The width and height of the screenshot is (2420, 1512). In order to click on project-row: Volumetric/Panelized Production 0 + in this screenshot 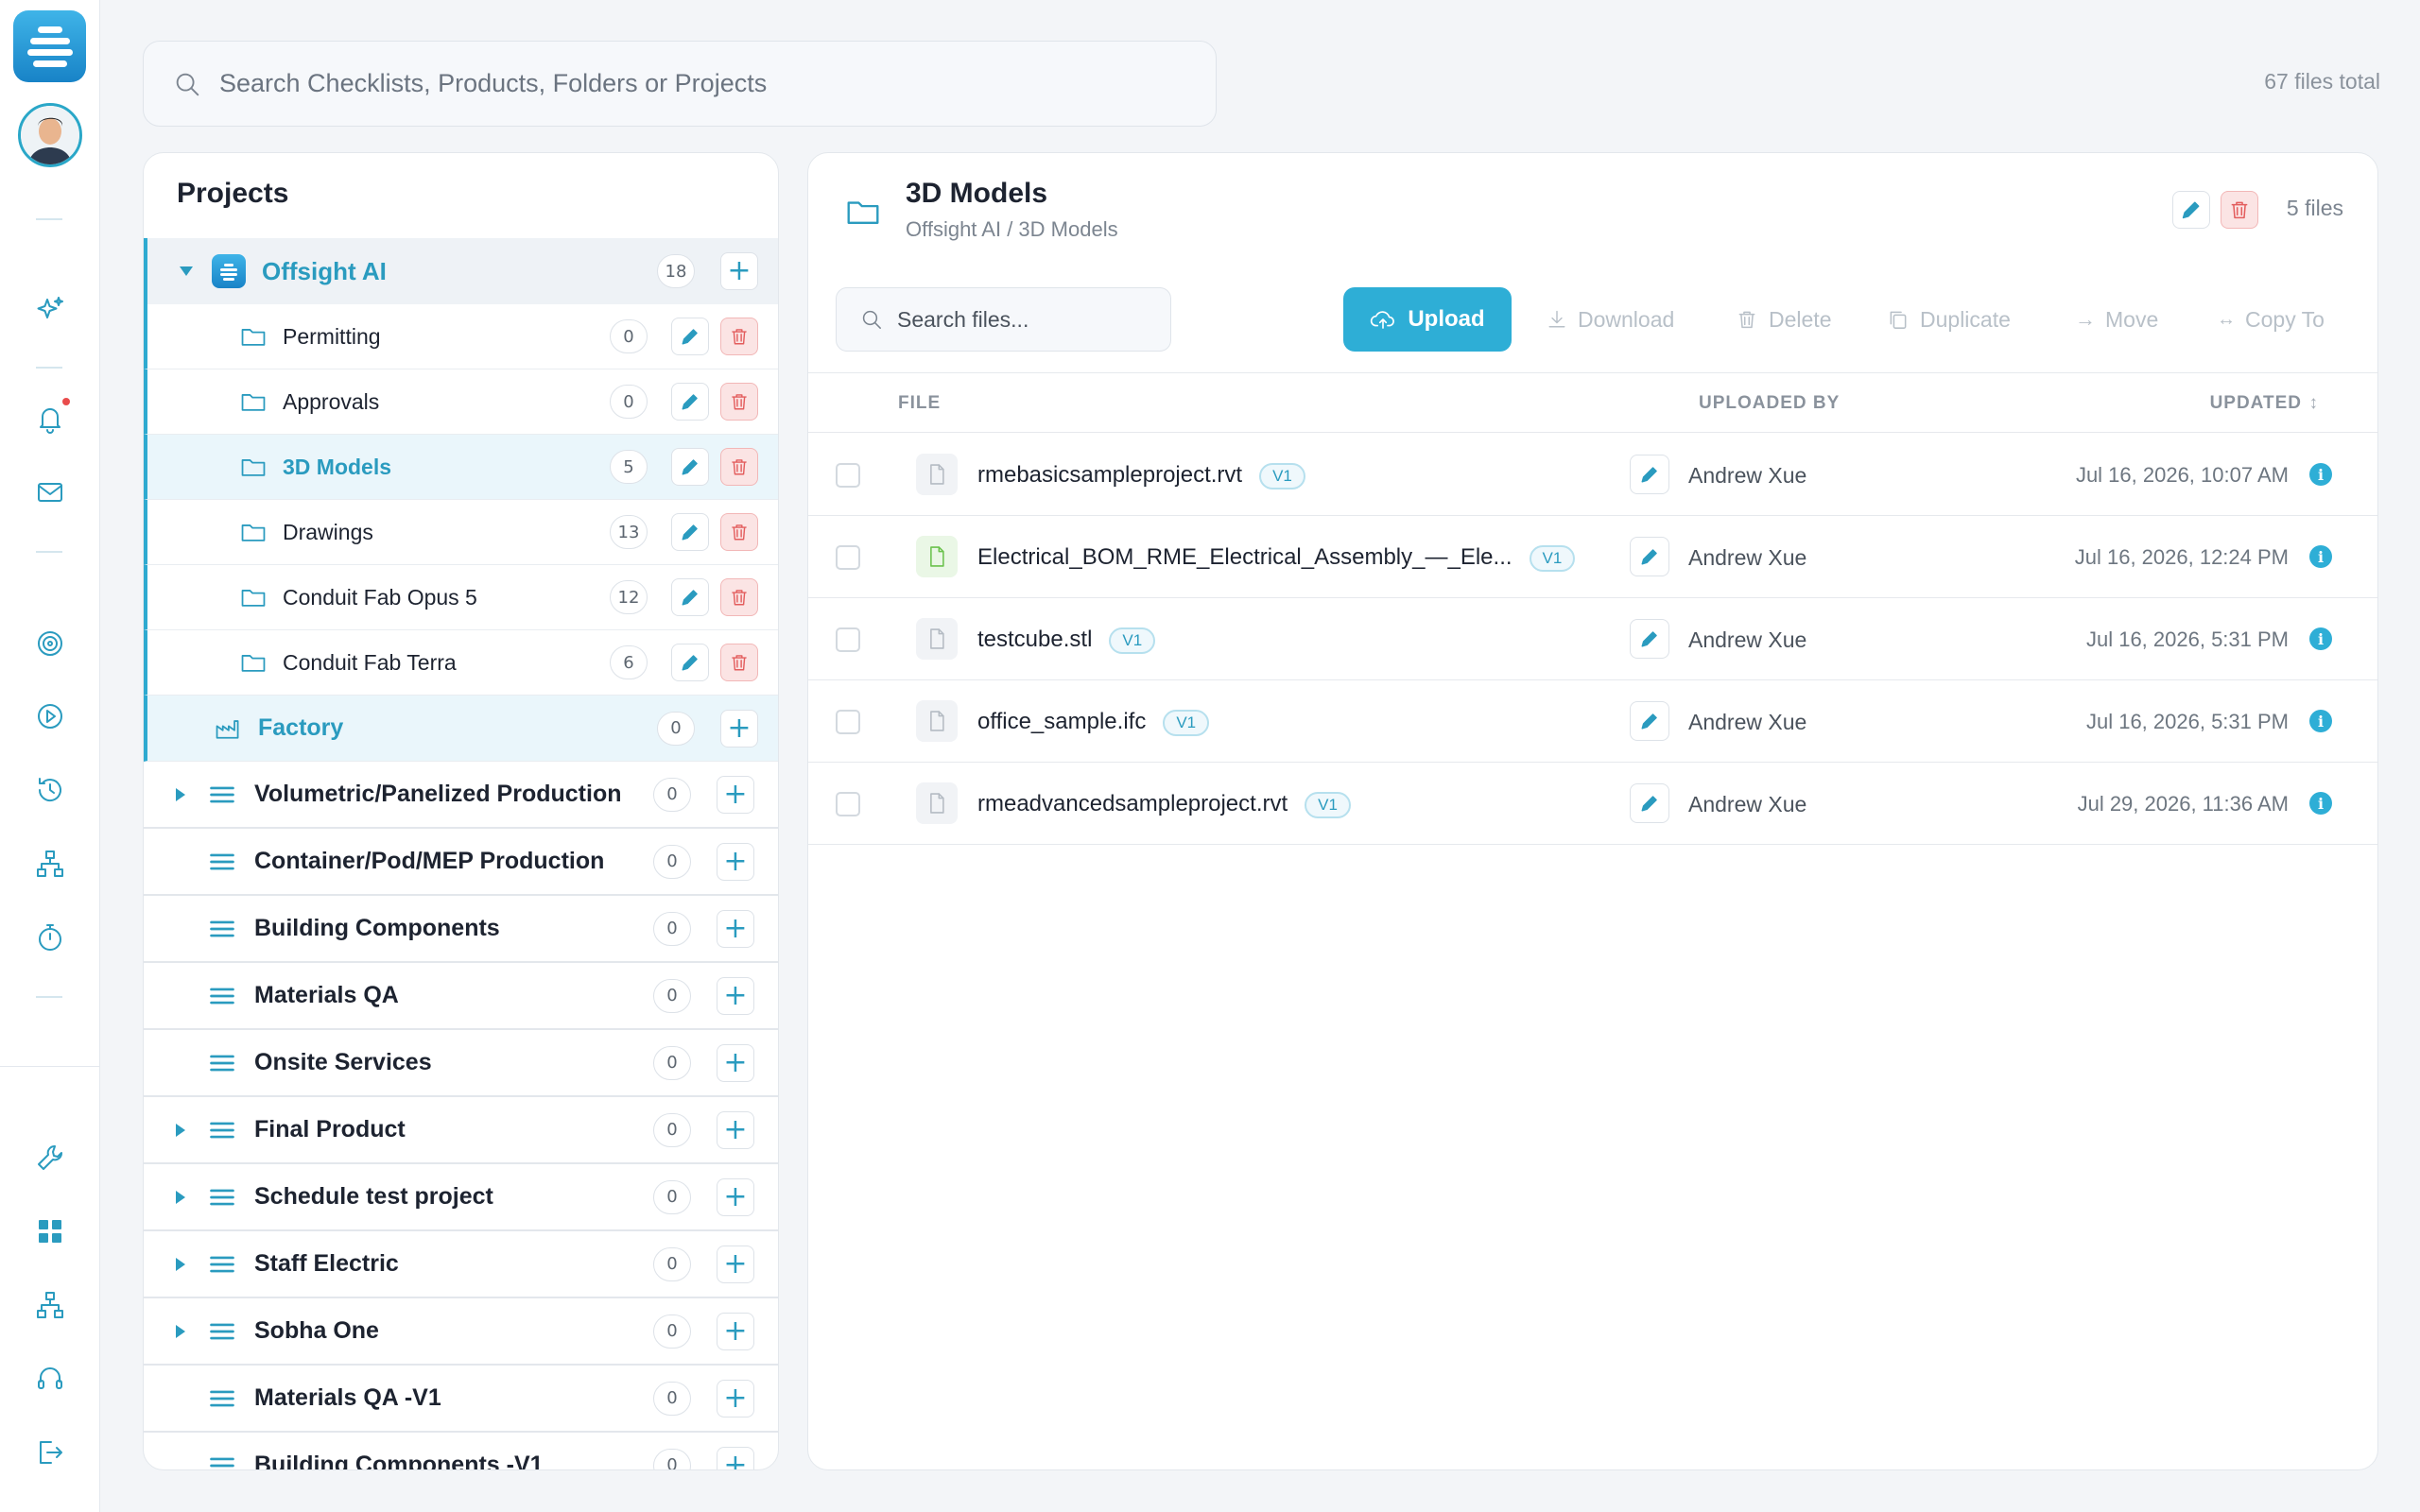, I will do `click(461, 795)`.